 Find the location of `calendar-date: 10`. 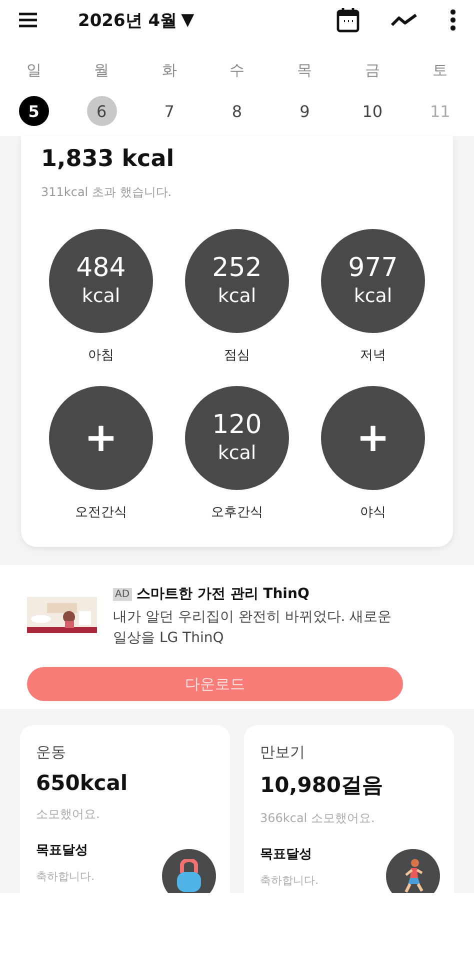

calendar-date: 10 is located at coordinates (372, 111).